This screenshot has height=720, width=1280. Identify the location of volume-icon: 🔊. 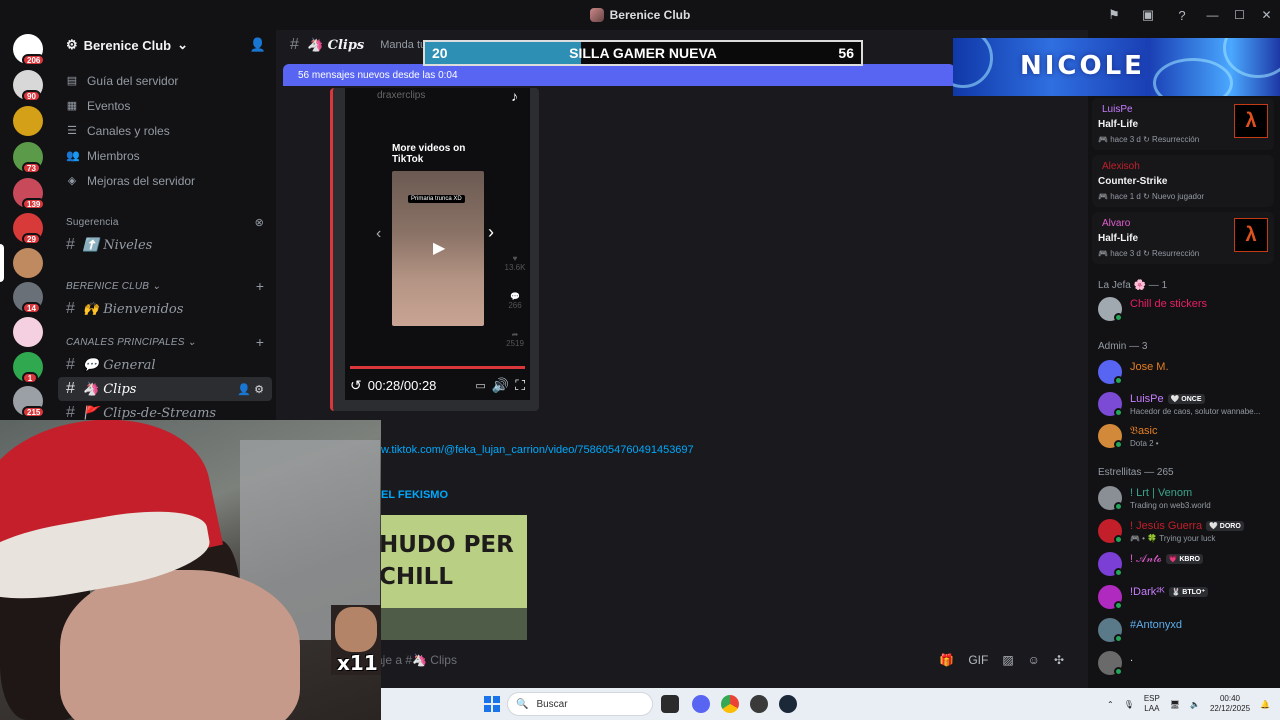
(500, 385).